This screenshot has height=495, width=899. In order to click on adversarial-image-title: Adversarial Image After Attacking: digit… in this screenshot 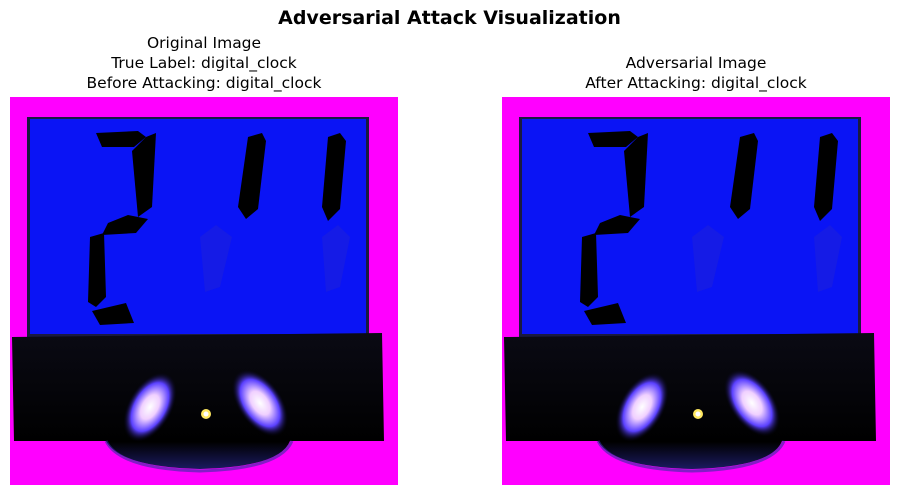, I will do `click(696, 73)`.